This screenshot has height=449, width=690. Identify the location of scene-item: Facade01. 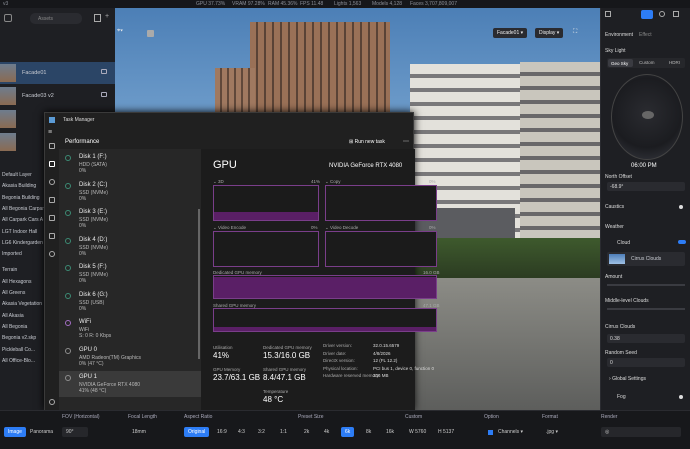
(57, 73).